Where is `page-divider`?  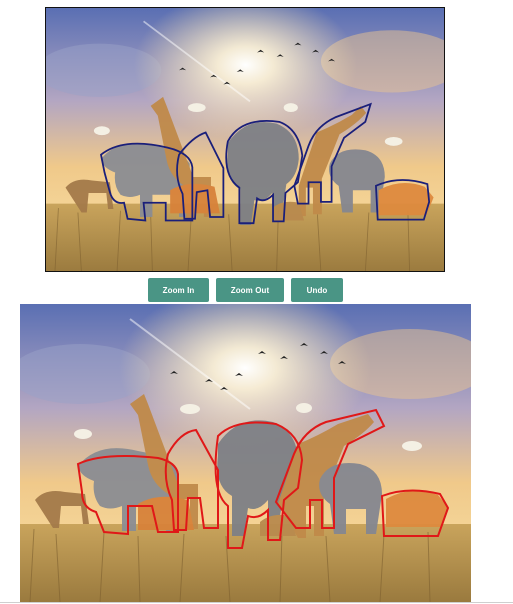
page-divider is located at coordinates (256, 602).